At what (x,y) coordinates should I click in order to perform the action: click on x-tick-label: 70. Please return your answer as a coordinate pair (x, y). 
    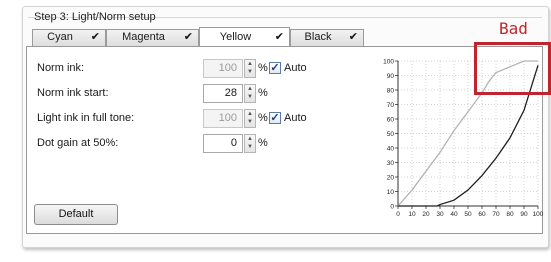
    Looking at the image, I should click on (496, 214).